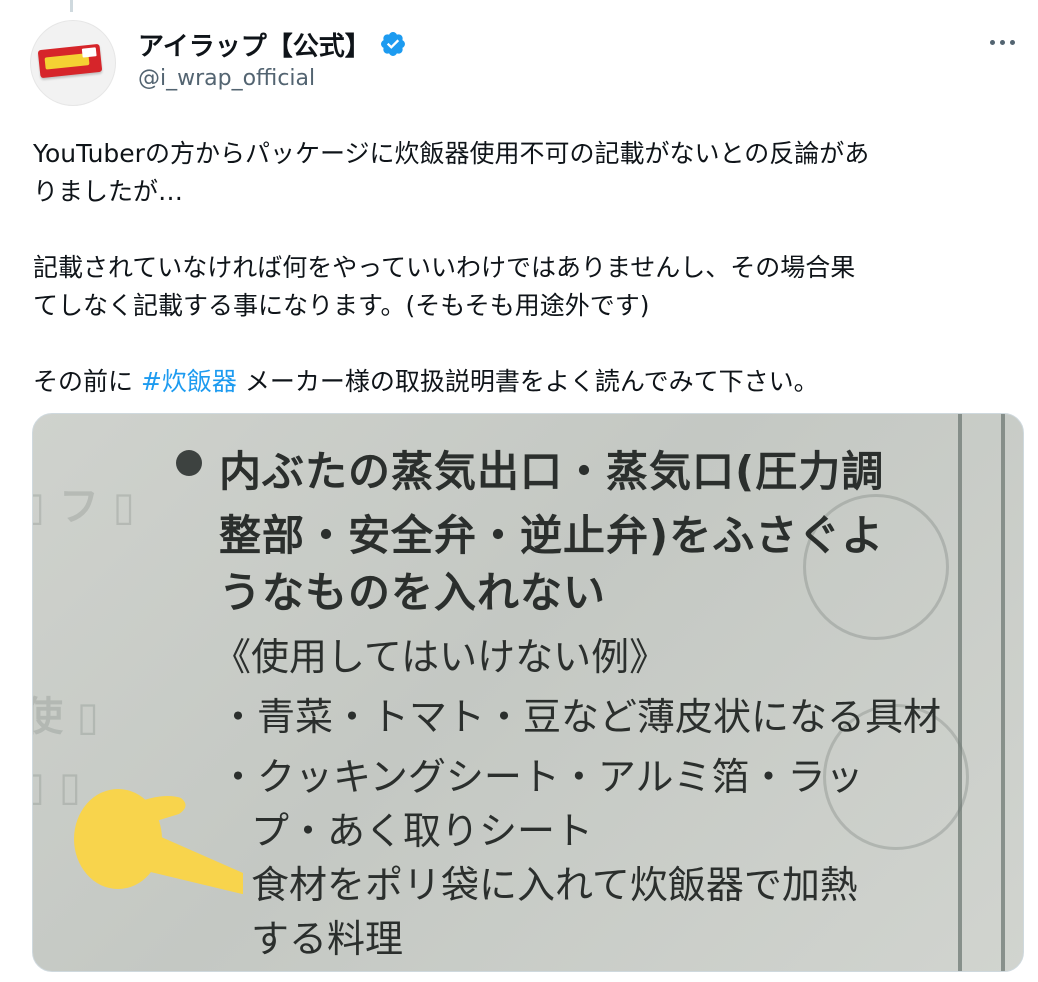 This screenshot has height=982, width=1038. I want to click on tweet-header: アイラップ【公式】 @i_wrap_official, so click(272, 57).